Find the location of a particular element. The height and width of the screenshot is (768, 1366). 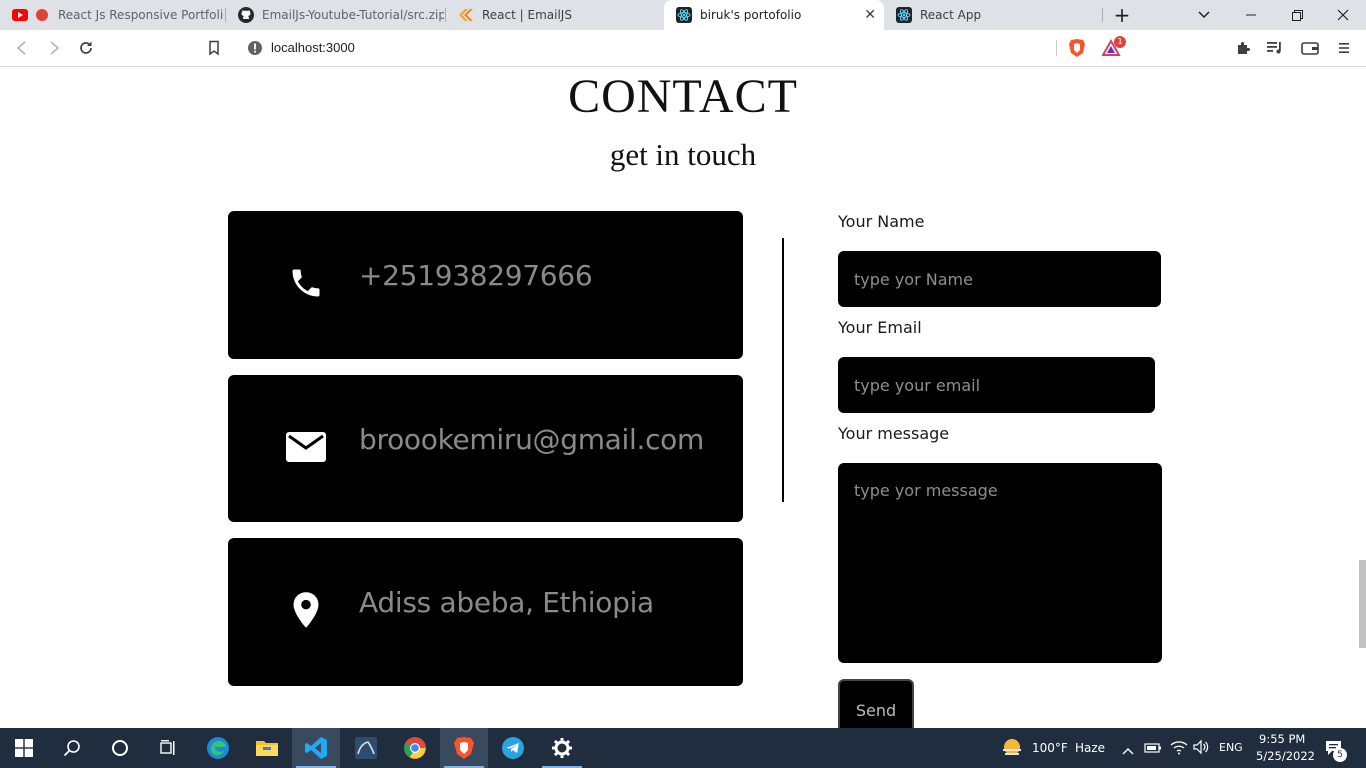

search-icon is located at coordinates (71, 748).